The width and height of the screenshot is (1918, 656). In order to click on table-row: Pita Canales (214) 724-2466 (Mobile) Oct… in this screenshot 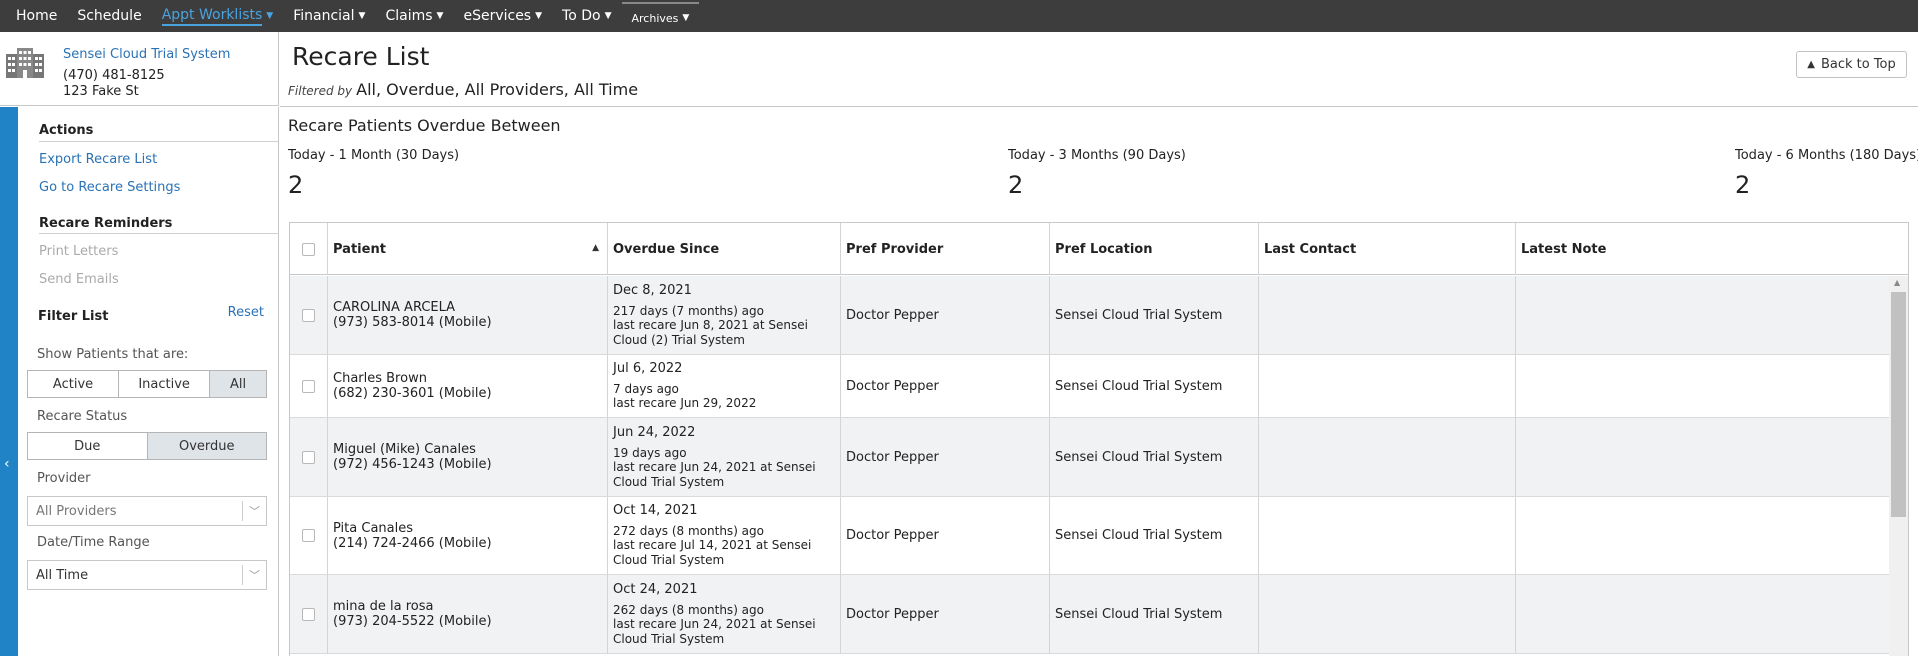, I will do `click(1090, 536)`.